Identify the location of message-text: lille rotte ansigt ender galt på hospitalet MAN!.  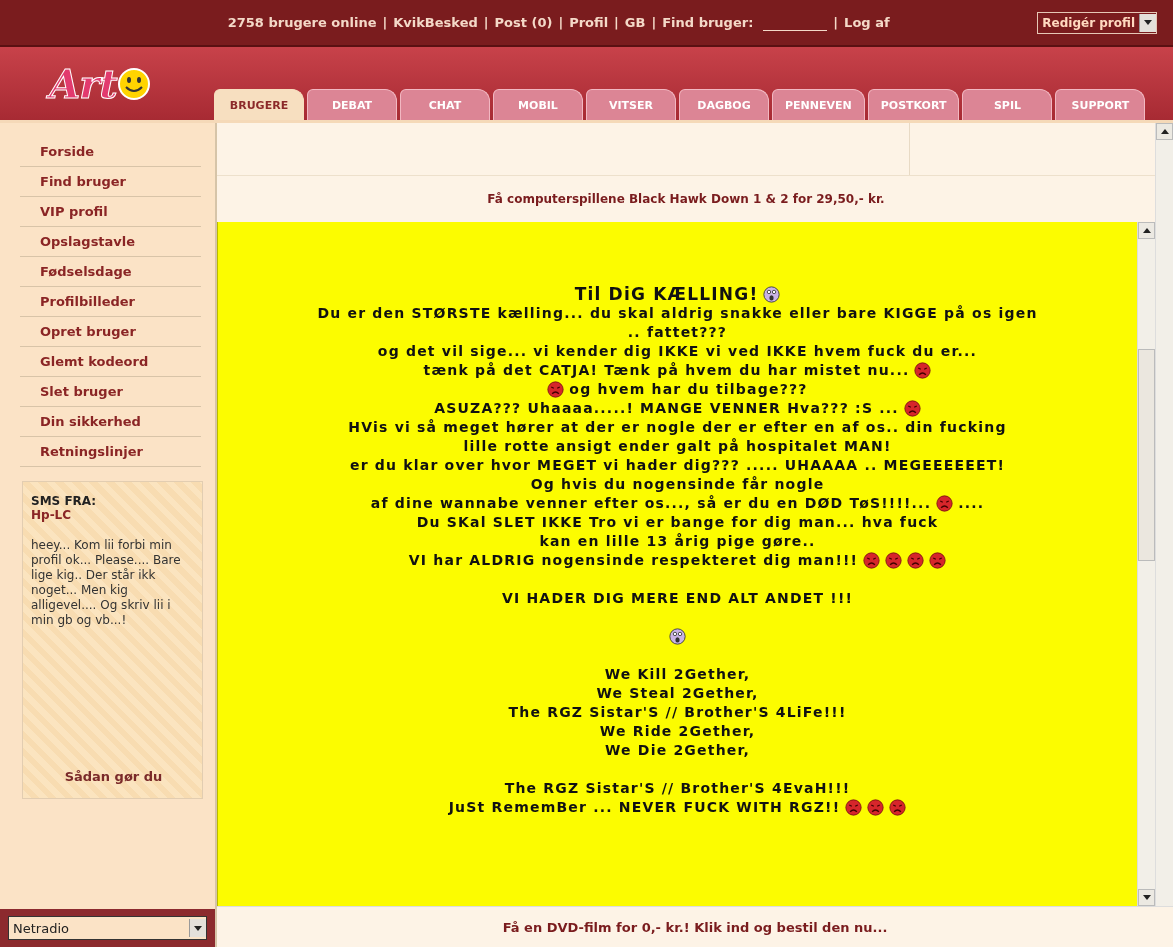
(677, 446).